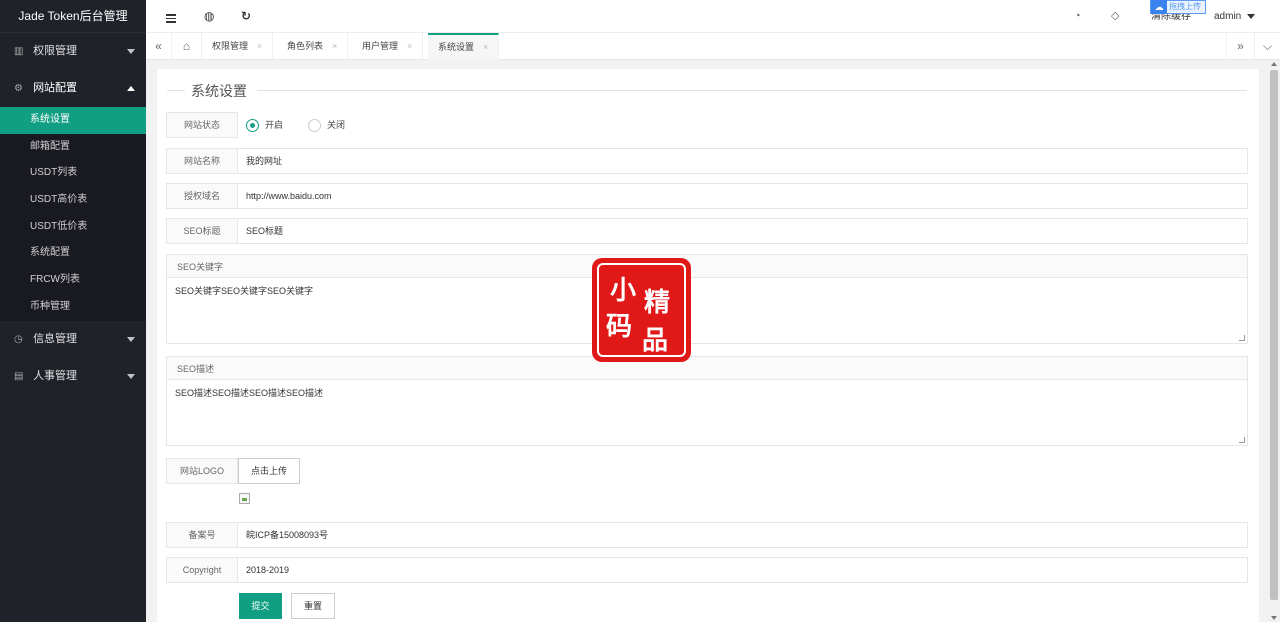 This screenshot has height=622, width=1280. I want to click on tab-users: 用户管理 ×, so click(388, 46).